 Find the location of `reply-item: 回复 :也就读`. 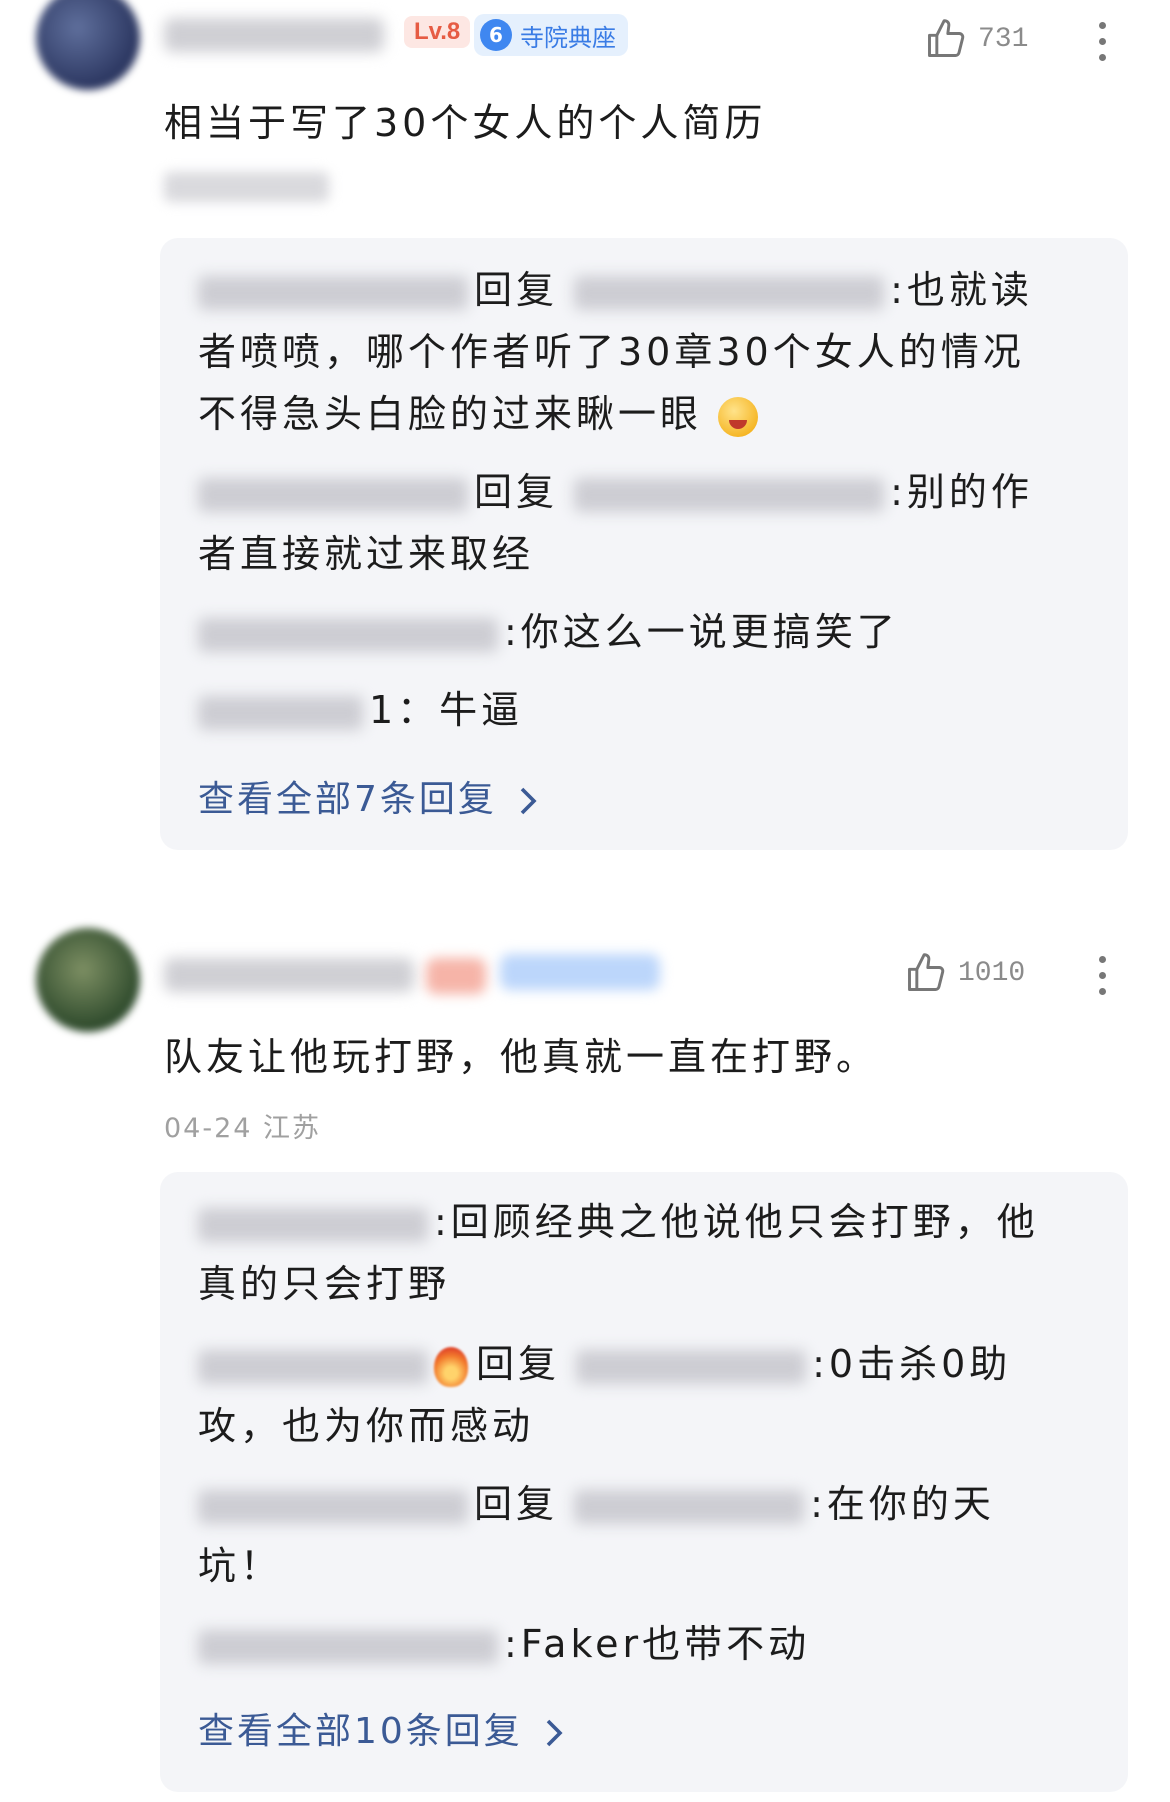

reply-item: 回复 :也就读 is located at coordinates (644, 290).